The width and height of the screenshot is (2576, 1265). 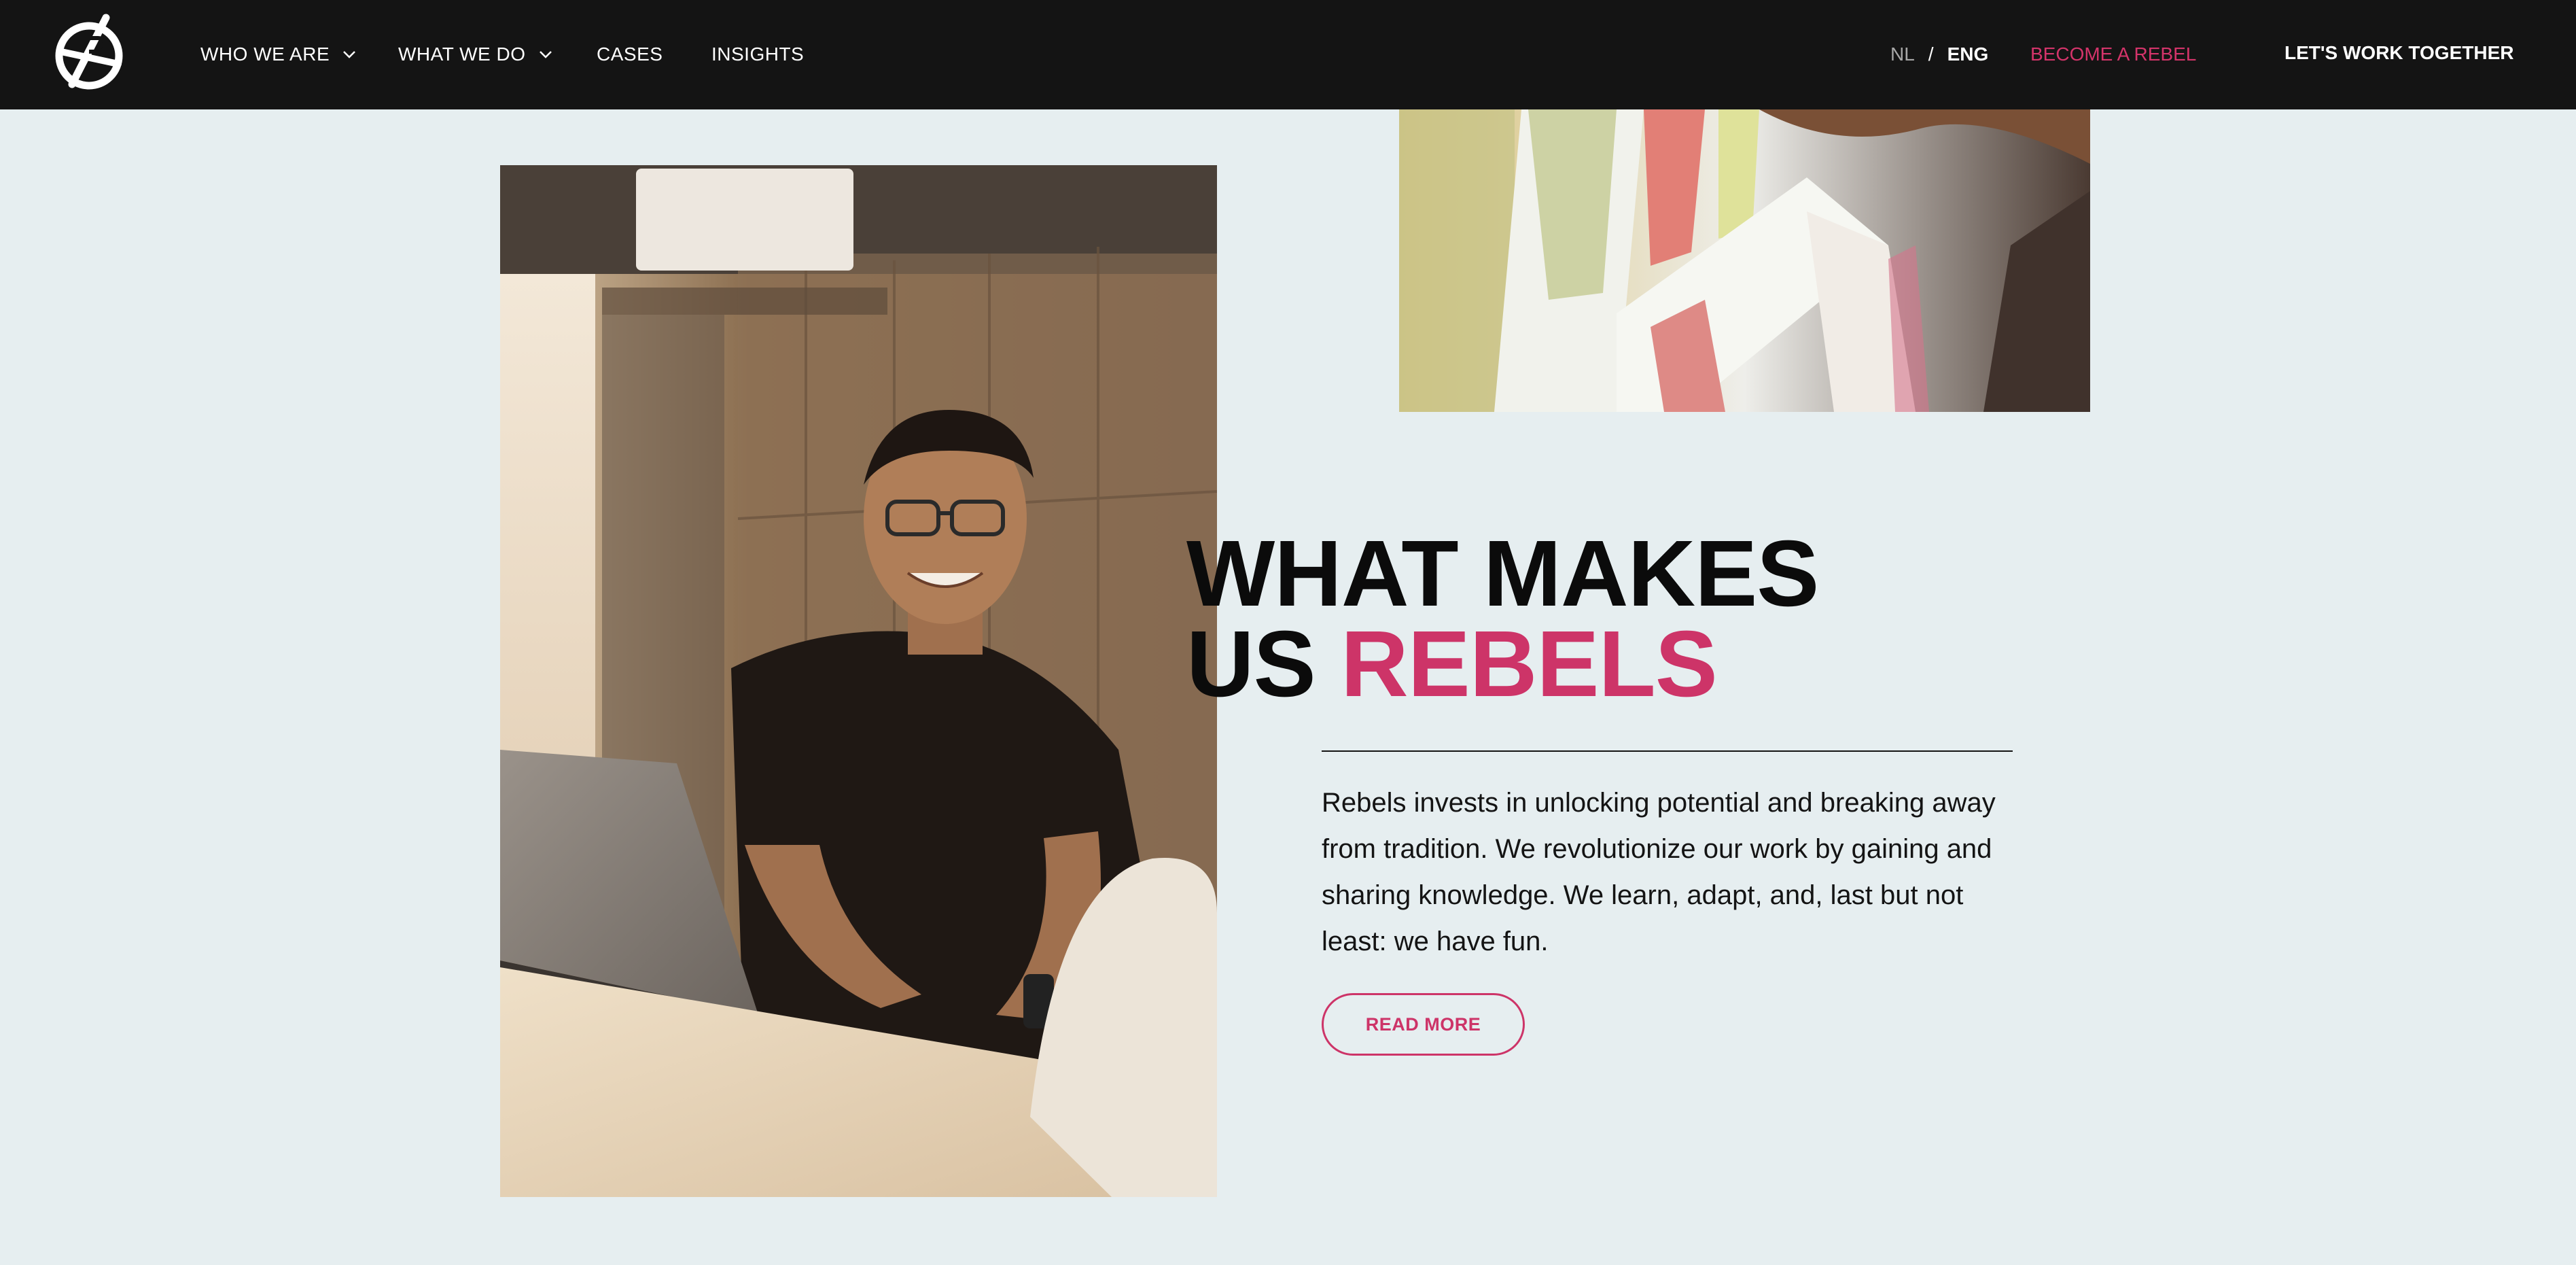 I want to click on heading-accent-word: REBELS, so click(x=1529, y=664).